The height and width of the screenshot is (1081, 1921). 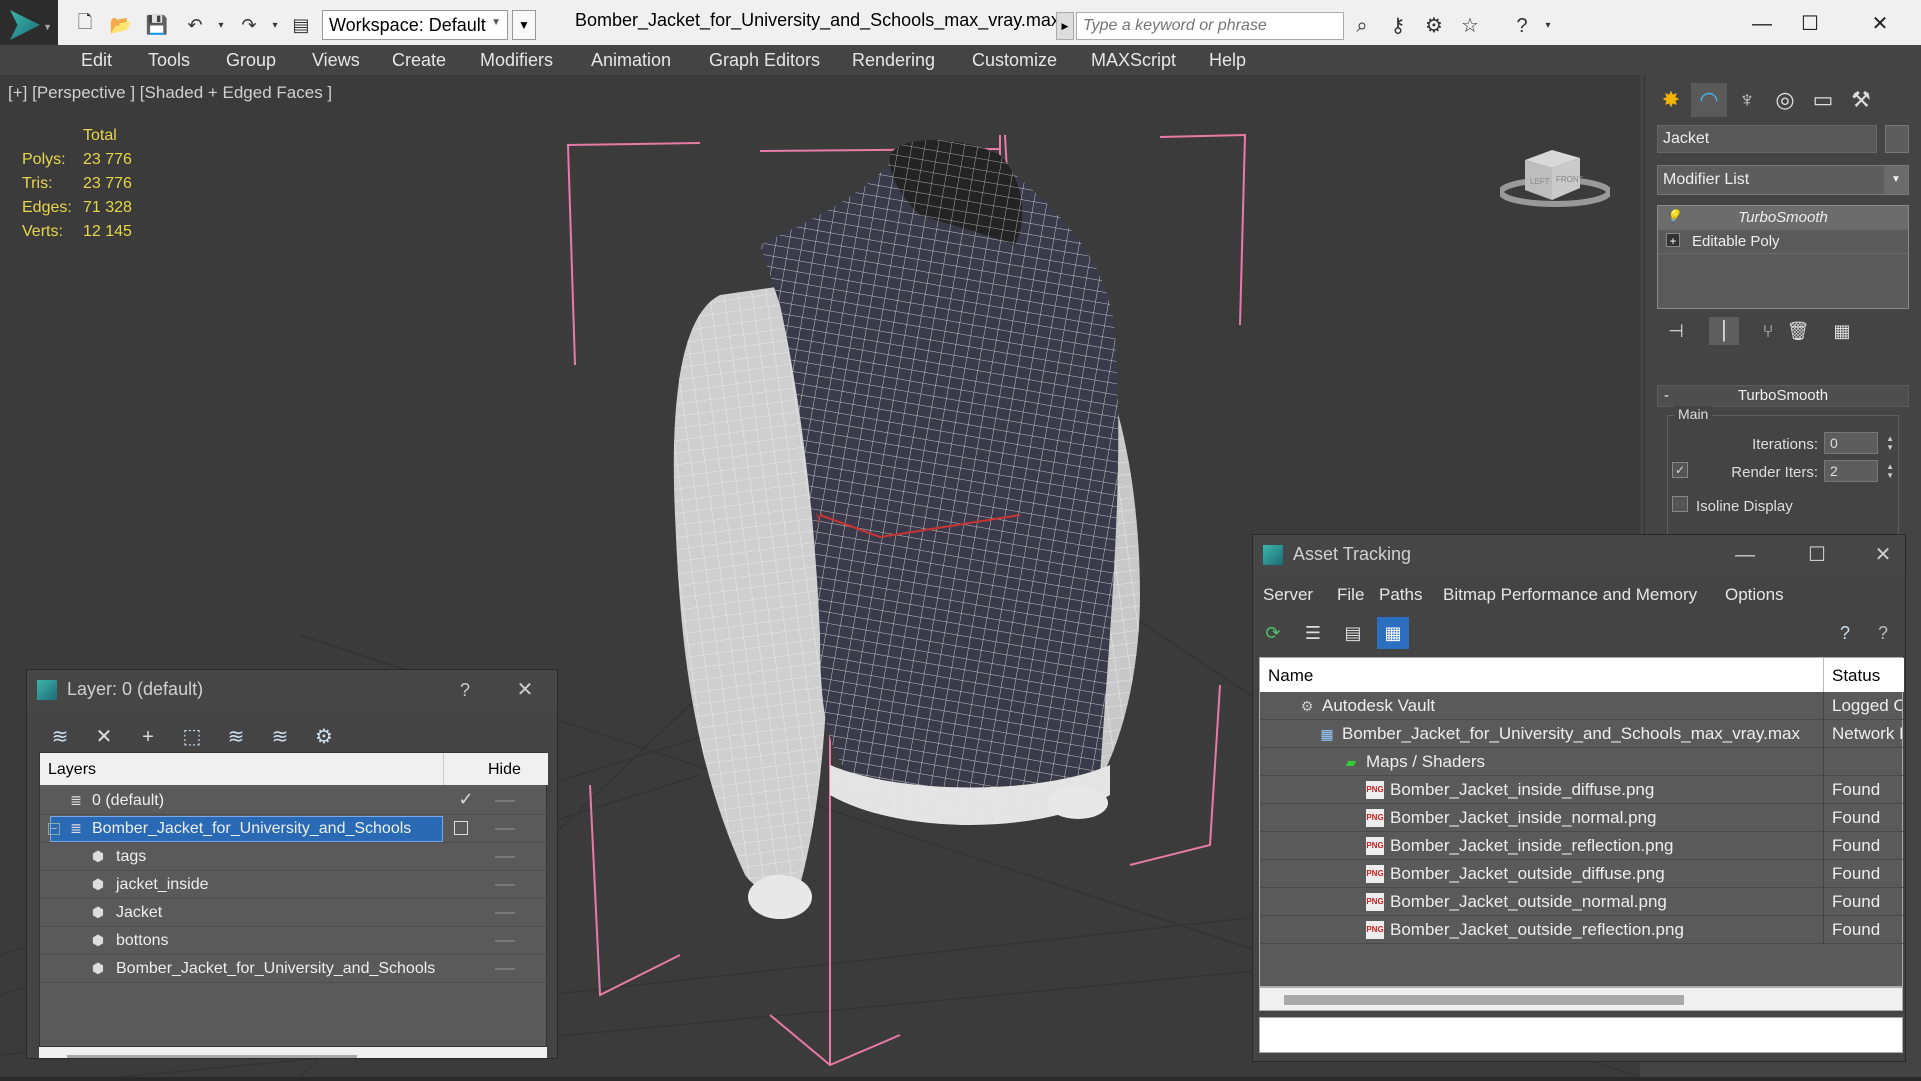 What do you see at coordinates (1783, 396) in the screenshot?
I see `turbosmooth-rollout-header: - TurboSmooth` at bounding box center [1783, 396].